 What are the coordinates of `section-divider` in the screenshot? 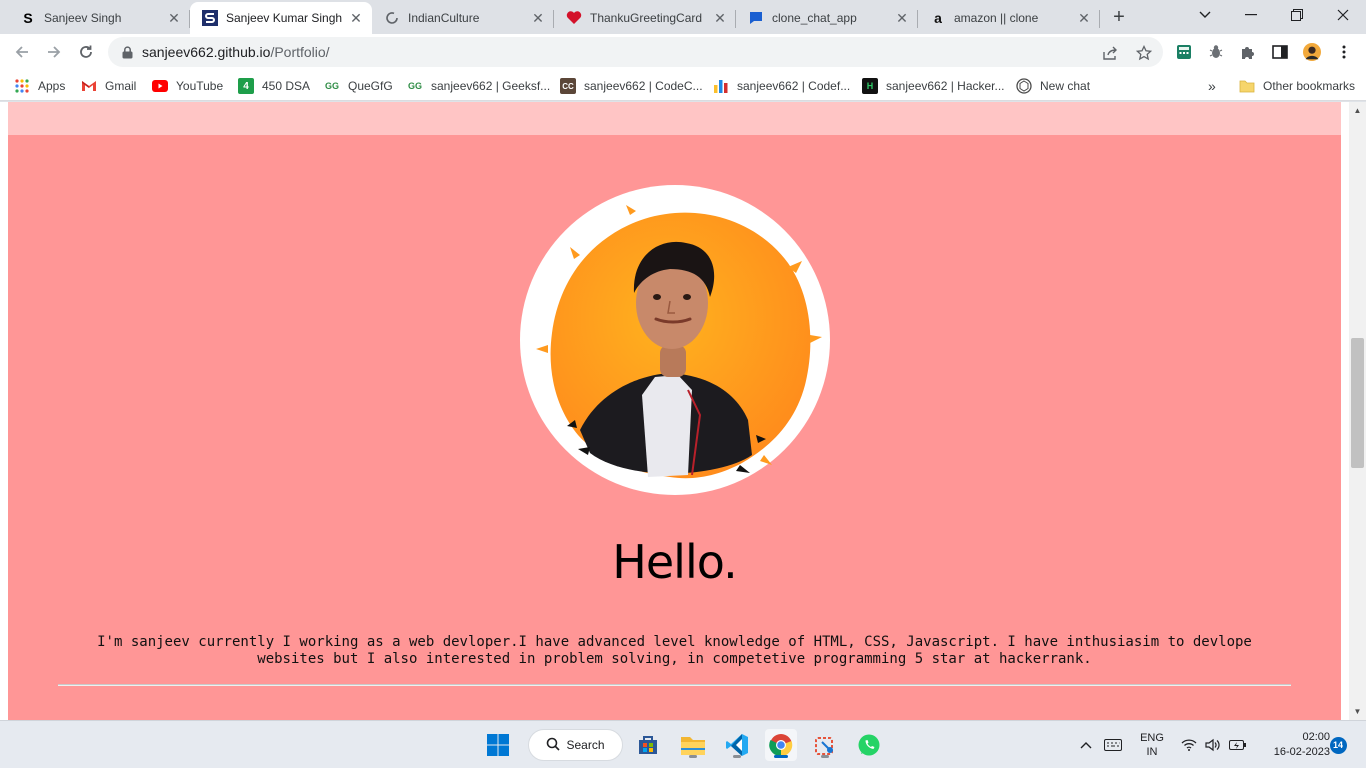 It's located at (674, 685).